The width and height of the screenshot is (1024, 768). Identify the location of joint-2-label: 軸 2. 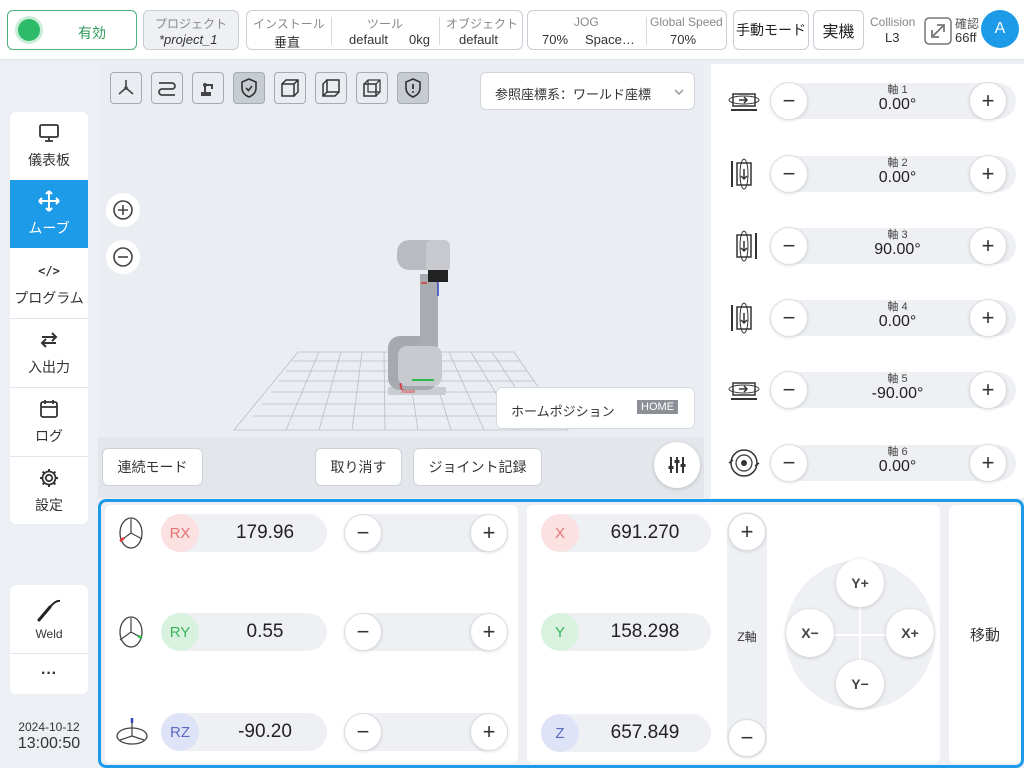
(897, 163).